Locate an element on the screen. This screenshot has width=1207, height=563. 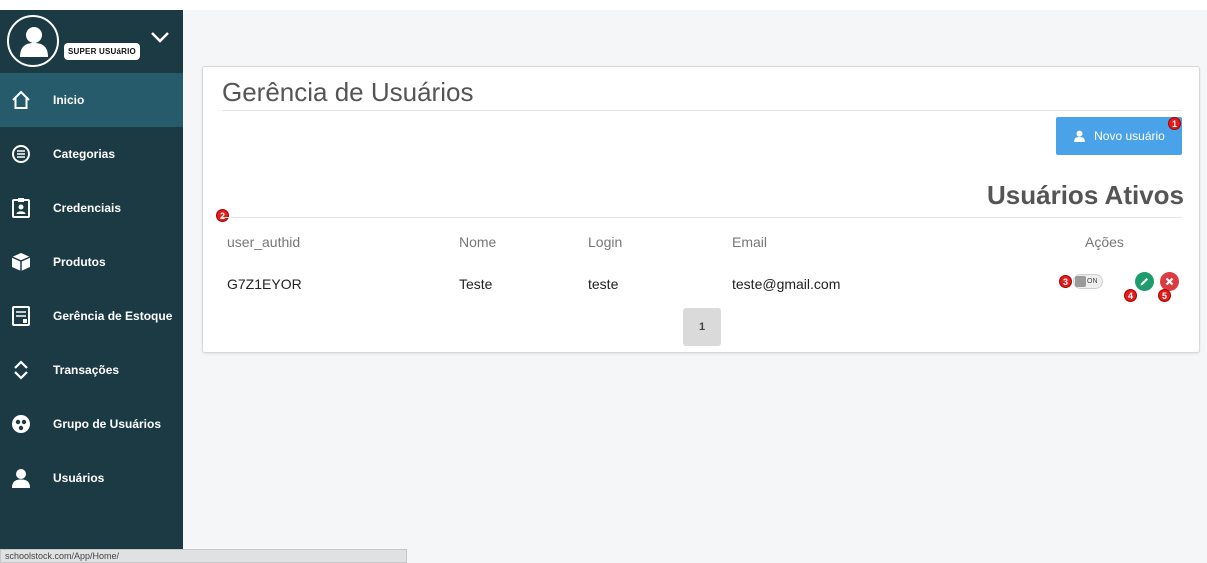
home-icon is located at coordinates (21, 100).